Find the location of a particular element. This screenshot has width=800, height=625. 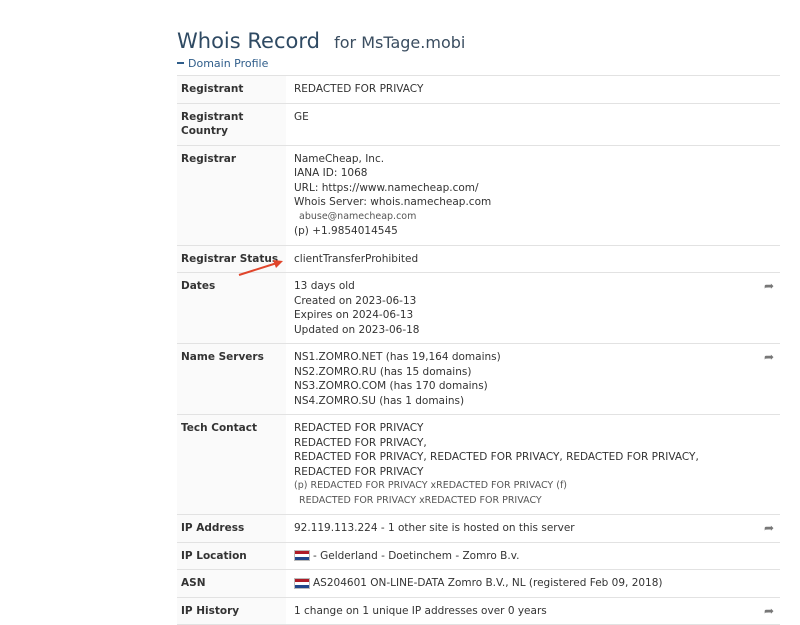

row-value: clientTransferProhibited is located at coordinates (533, 258).